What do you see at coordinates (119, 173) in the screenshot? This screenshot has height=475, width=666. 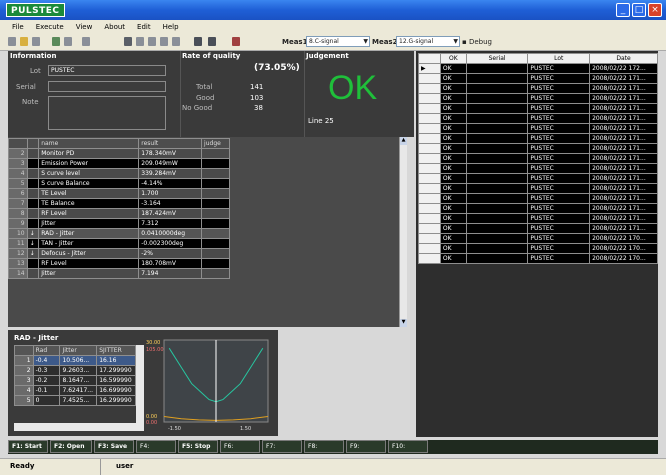 I see `table-row: 4 S curve level 339.284mV` at bounding box center [119, 173].